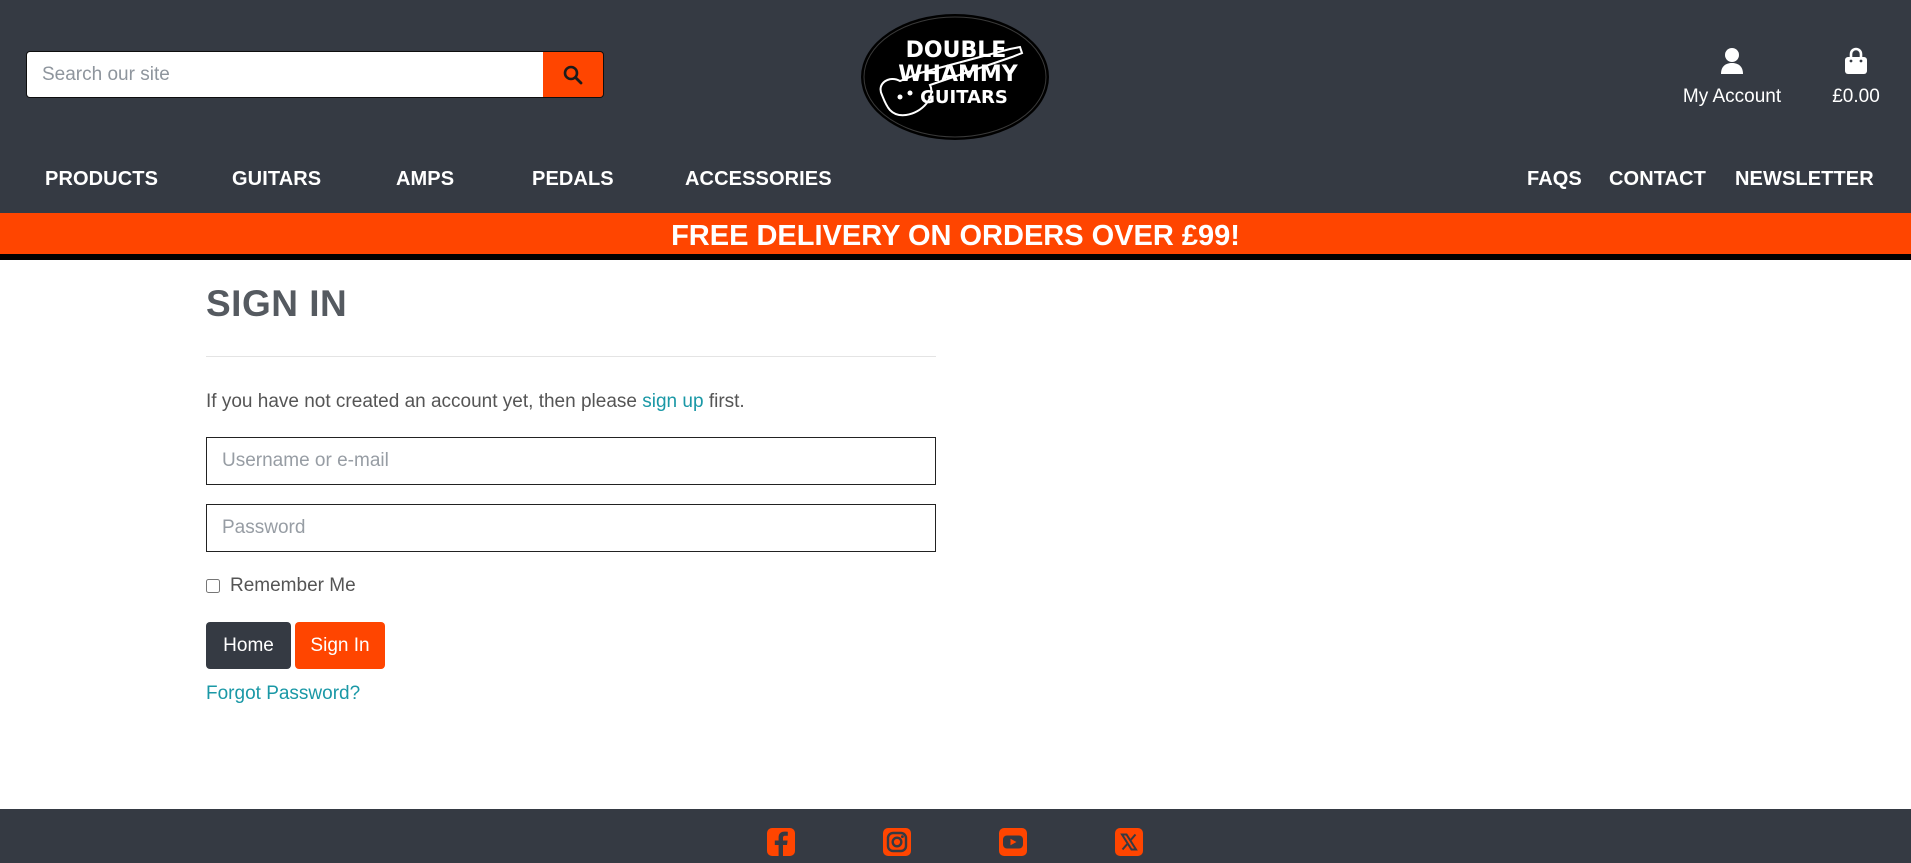 The image size is (1911, 863). Describe the element at coordinates (956, 50) in the screenshot. I see `logo-text-double: DOUBLE` at that location.